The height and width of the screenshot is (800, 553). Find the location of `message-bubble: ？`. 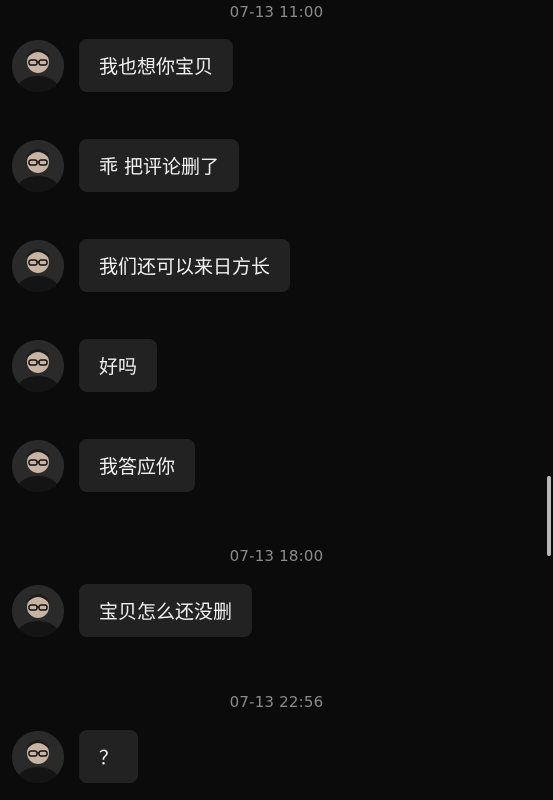

message-bubble: ？ is located at coordinates (109, 756).